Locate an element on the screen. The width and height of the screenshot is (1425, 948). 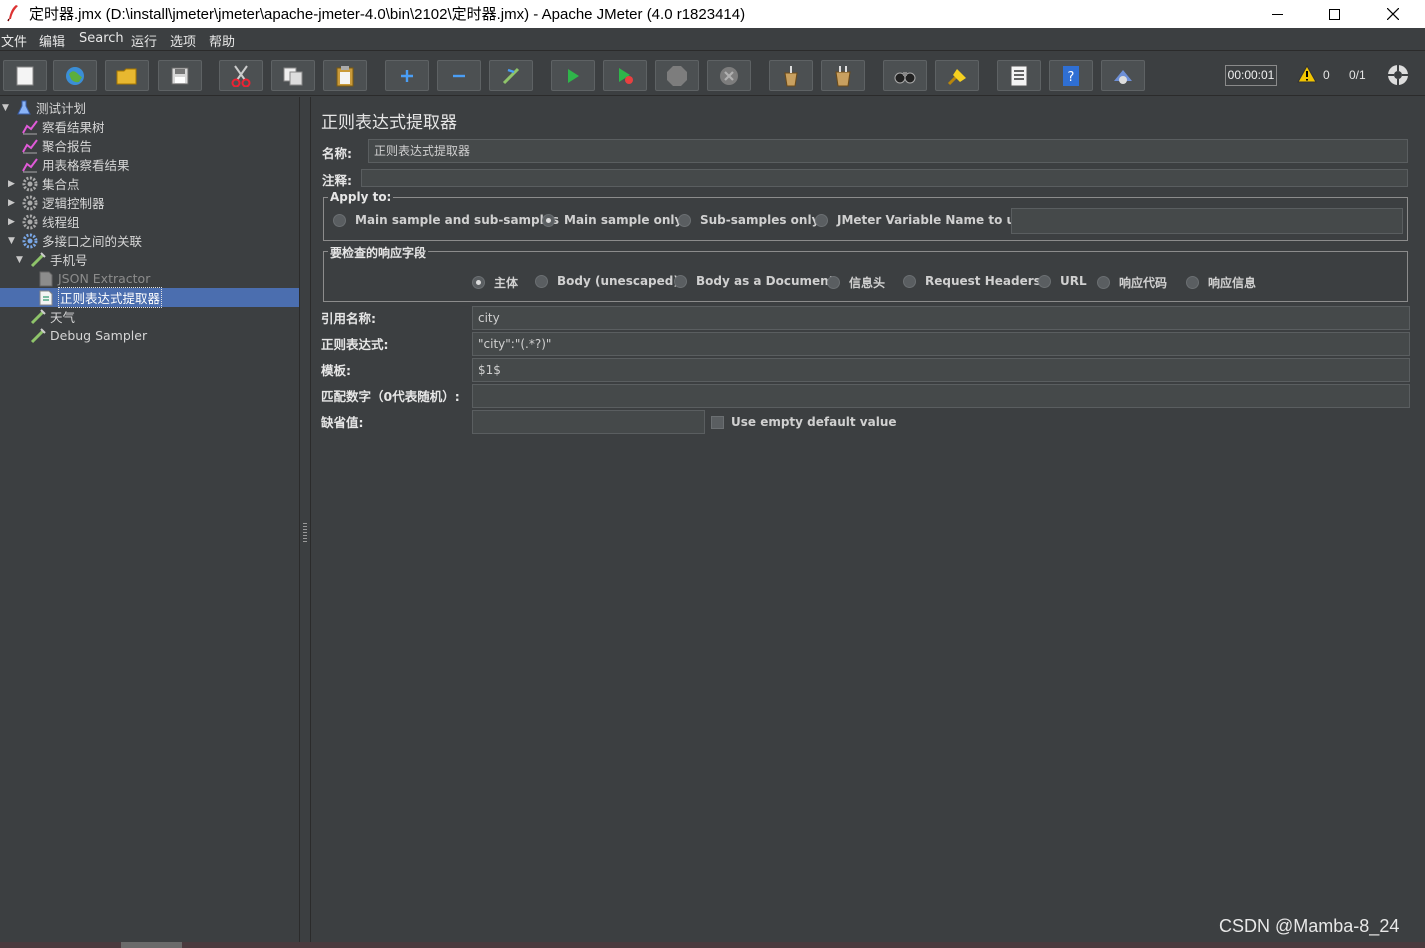
toolbar: ? 00:00:01 0 0/1 is located at coordinates (712, 74).